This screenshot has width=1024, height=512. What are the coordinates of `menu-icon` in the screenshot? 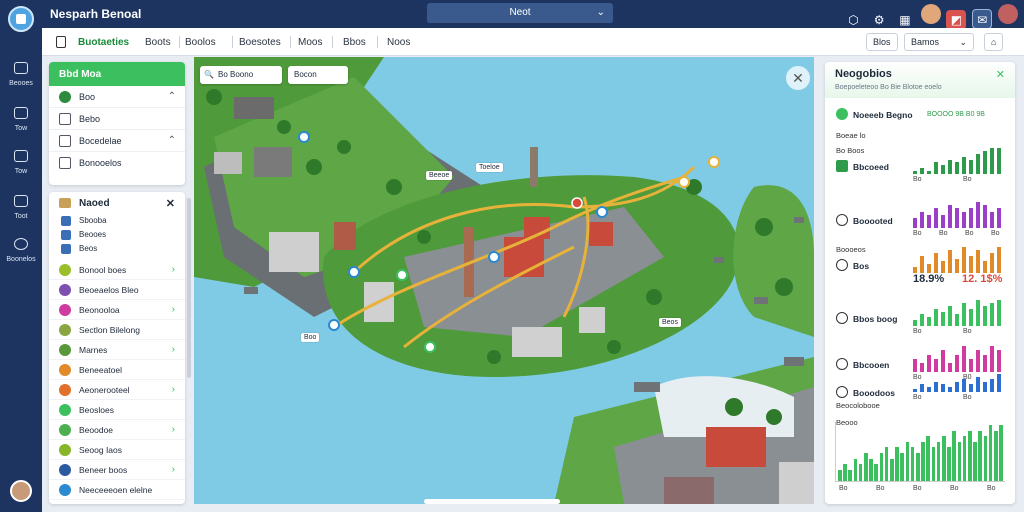 It's located at (61, 42).